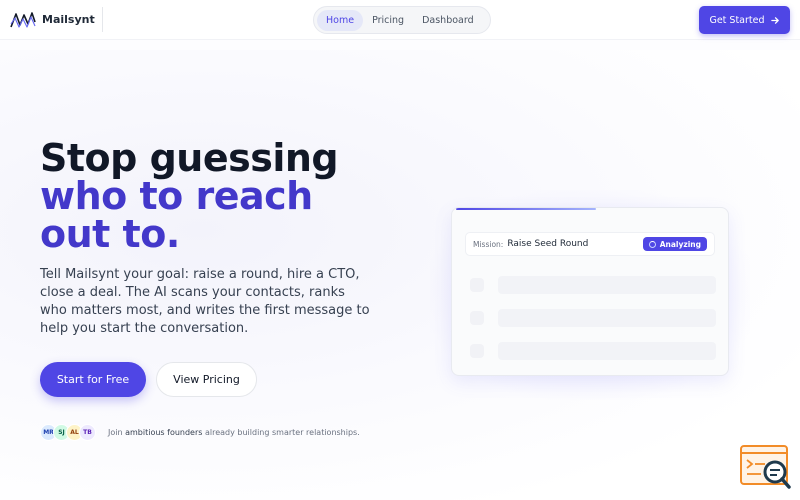  I want to click on start-free-button: Start for Free, so click(93, 379).